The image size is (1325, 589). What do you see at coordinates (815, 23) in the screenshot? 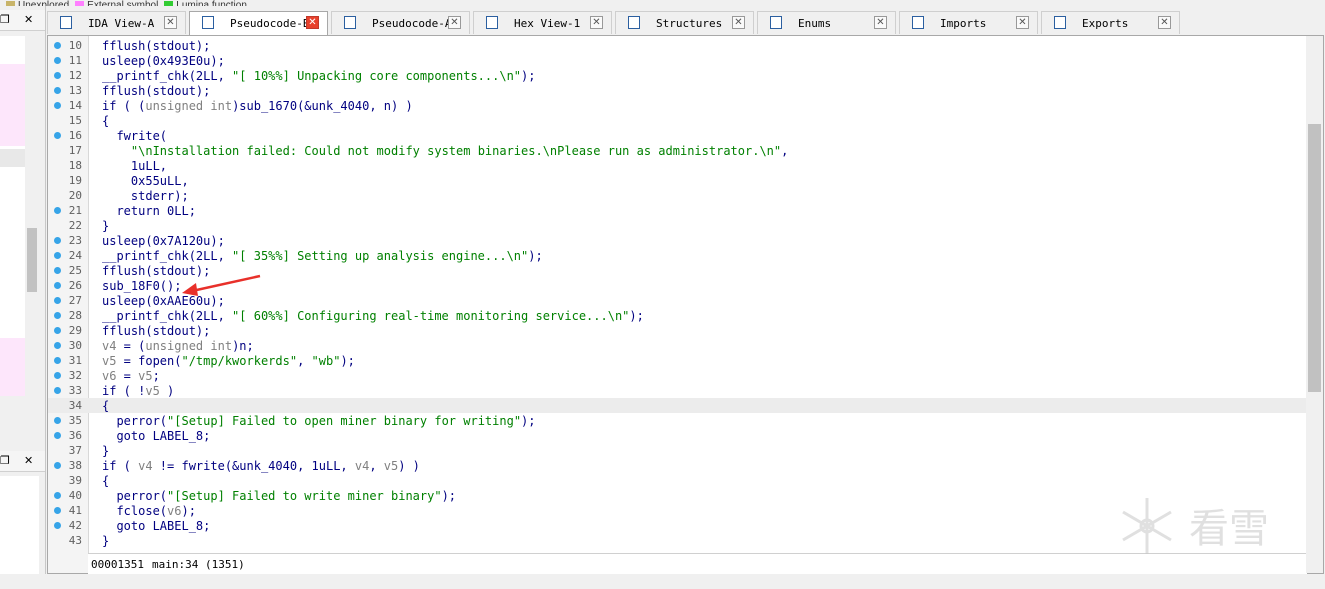
I see `tab-label: Enums` at bounding box center [815, 23].